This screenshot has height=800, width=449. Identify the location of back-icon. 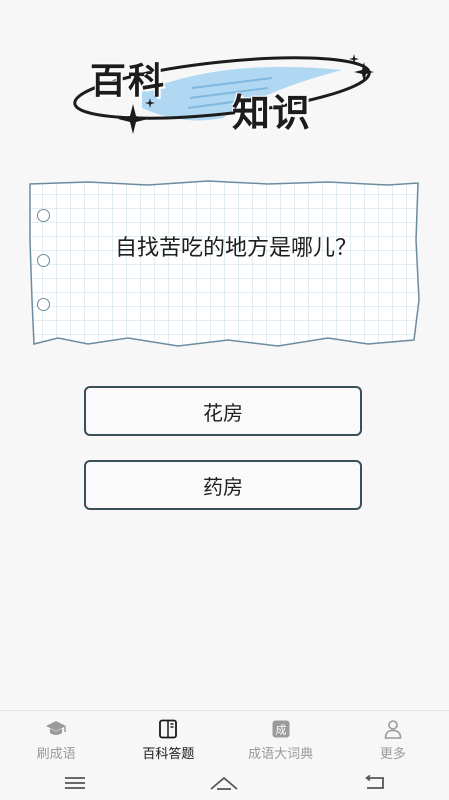
(374, 783).